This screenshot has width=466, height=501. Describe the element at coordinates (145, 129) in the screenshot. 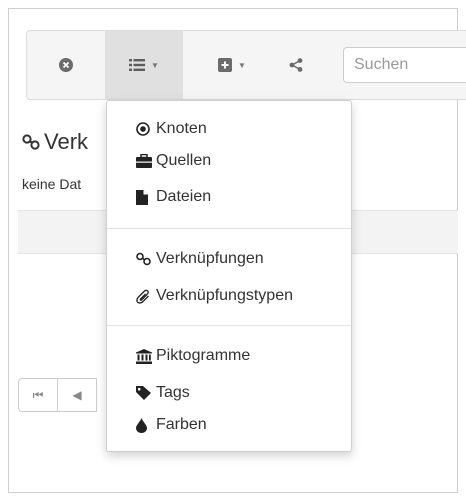

I see `radio-dot-icon` at that location.